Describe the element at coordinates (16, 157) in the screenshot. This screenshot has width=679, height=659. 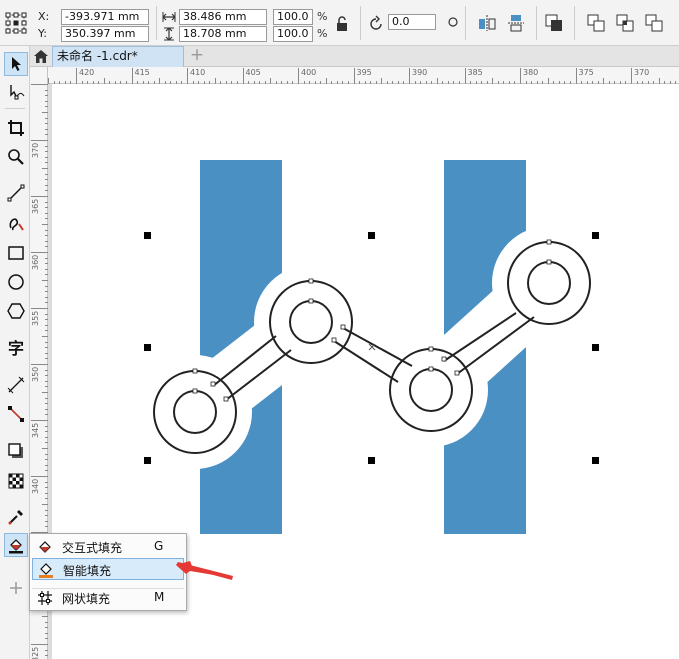
I see `zoom-tool-icon` at that location.